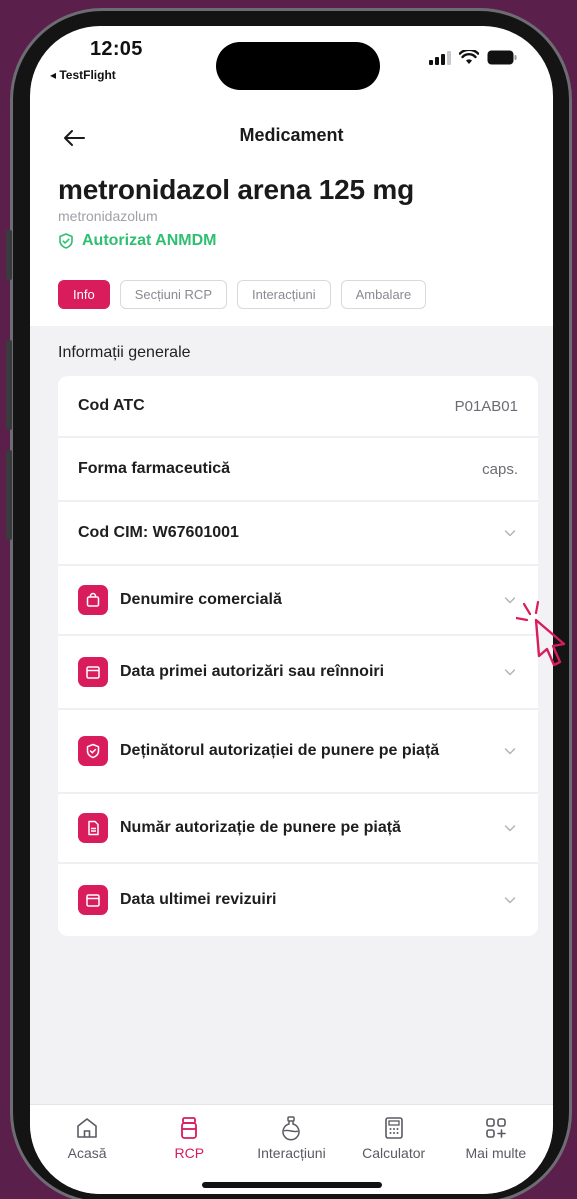 The width and height of the screenshot is (577, 1199). I want to click on click-cursor-icon, so click(541, 633).